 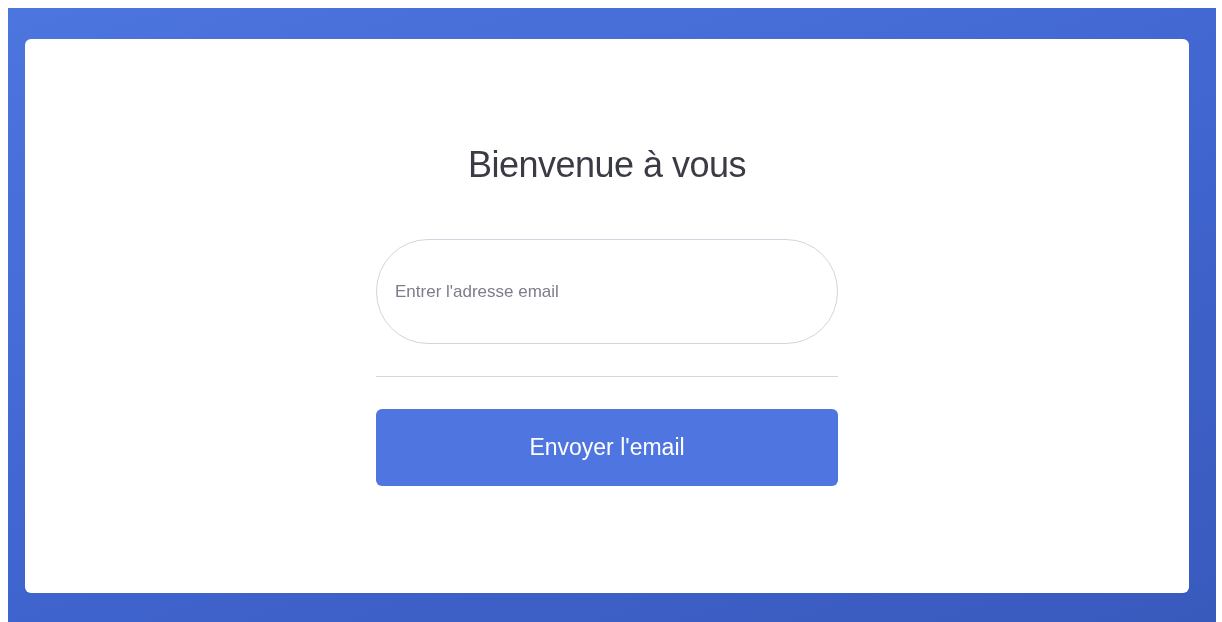 What do you see at coordinates (607, 447) in the screenshot?
I see `send-email-button: Envoyer l'email` at bounding box center [607, 447].